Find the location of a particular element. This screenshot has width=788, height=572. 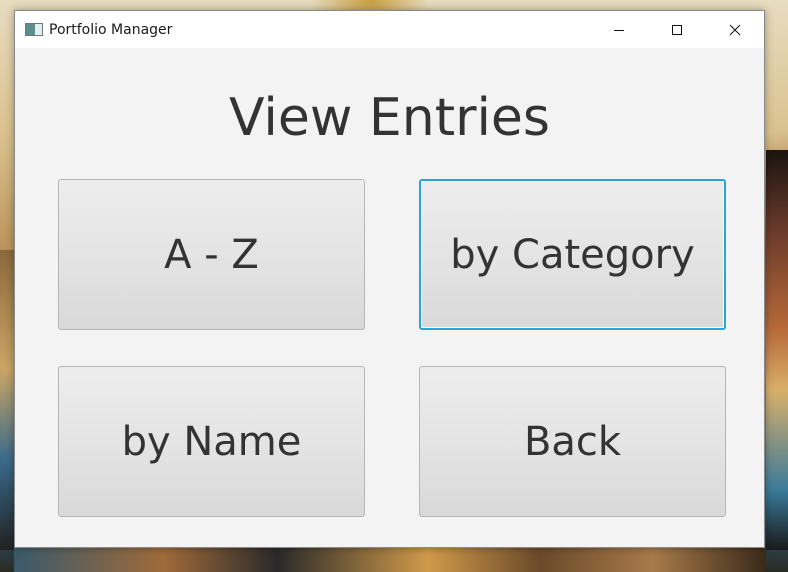

by-category-button: by Category is located at coordinates (572, 254).